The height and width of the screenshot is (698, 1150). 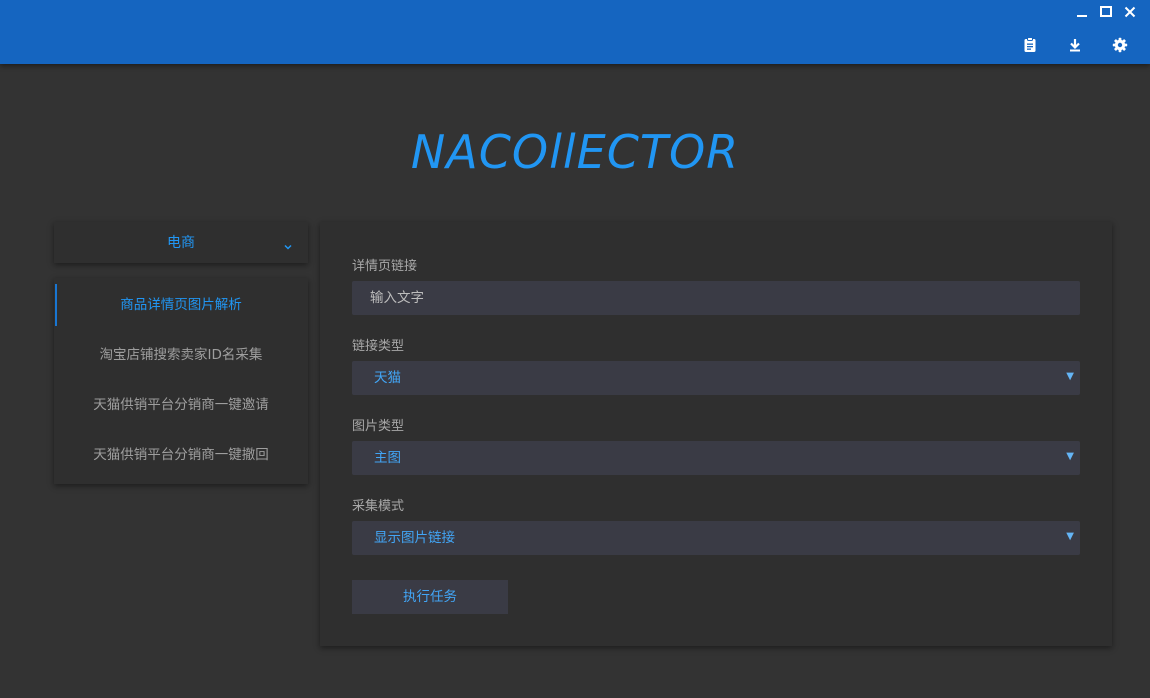 I want to click on image-type-label: 图片类型, so click(x=378, y=426).